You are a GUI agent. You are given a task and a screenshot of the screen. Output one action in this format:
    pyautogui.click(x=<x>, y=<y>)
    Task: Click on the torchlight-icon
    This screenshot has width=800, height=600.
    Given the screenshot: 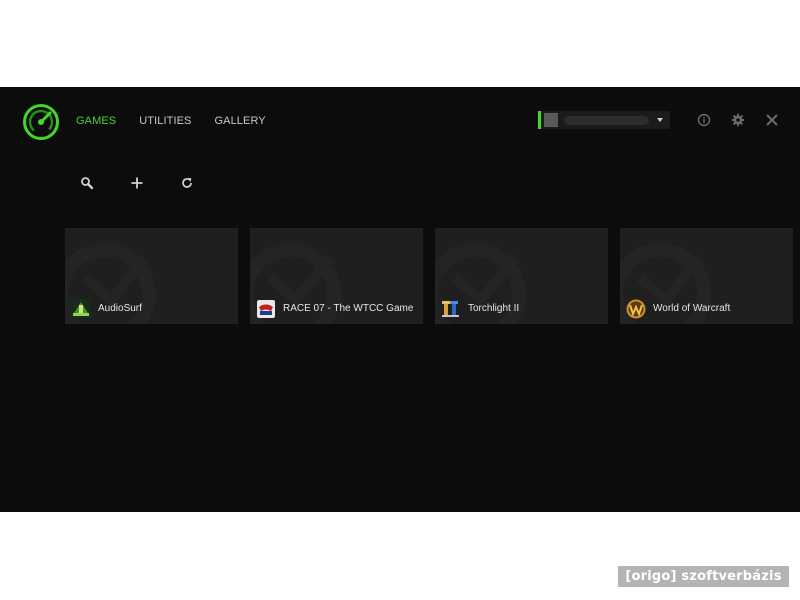 What is the action you would take?
    pyautogui.click(x=450, y=309)
    